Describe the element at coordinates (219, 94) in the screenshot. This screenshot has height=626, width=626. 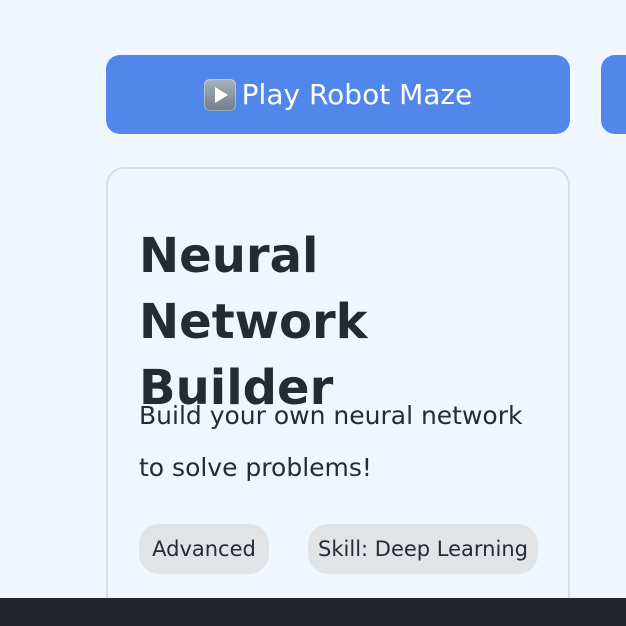
I see `play-icon` at that location.